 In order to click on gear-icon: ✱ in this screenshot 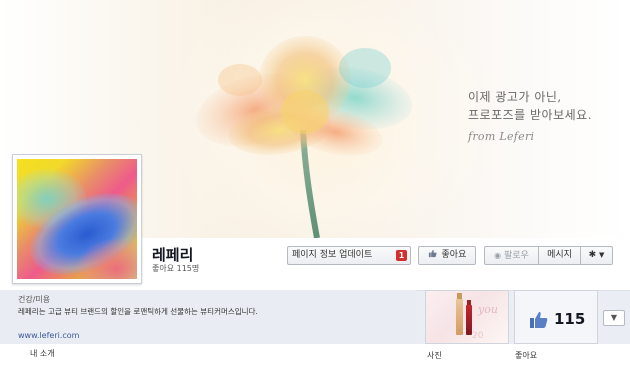, I will do `click(592, 255)`.